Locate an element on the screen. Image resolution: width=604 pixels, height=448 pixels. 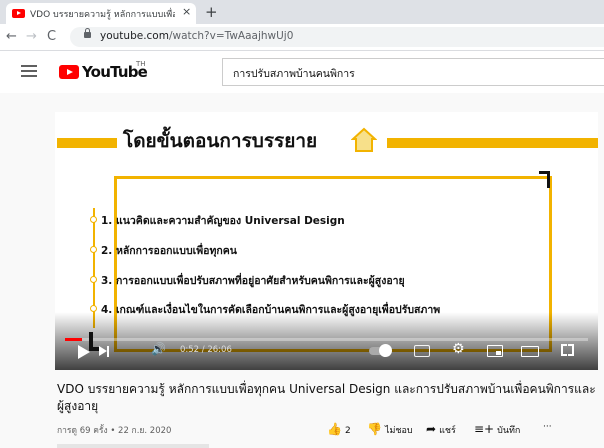
youtube-header: YouTube TH การปรับสภาพบ้านคนพิการ is located at coordinates (302, 72).